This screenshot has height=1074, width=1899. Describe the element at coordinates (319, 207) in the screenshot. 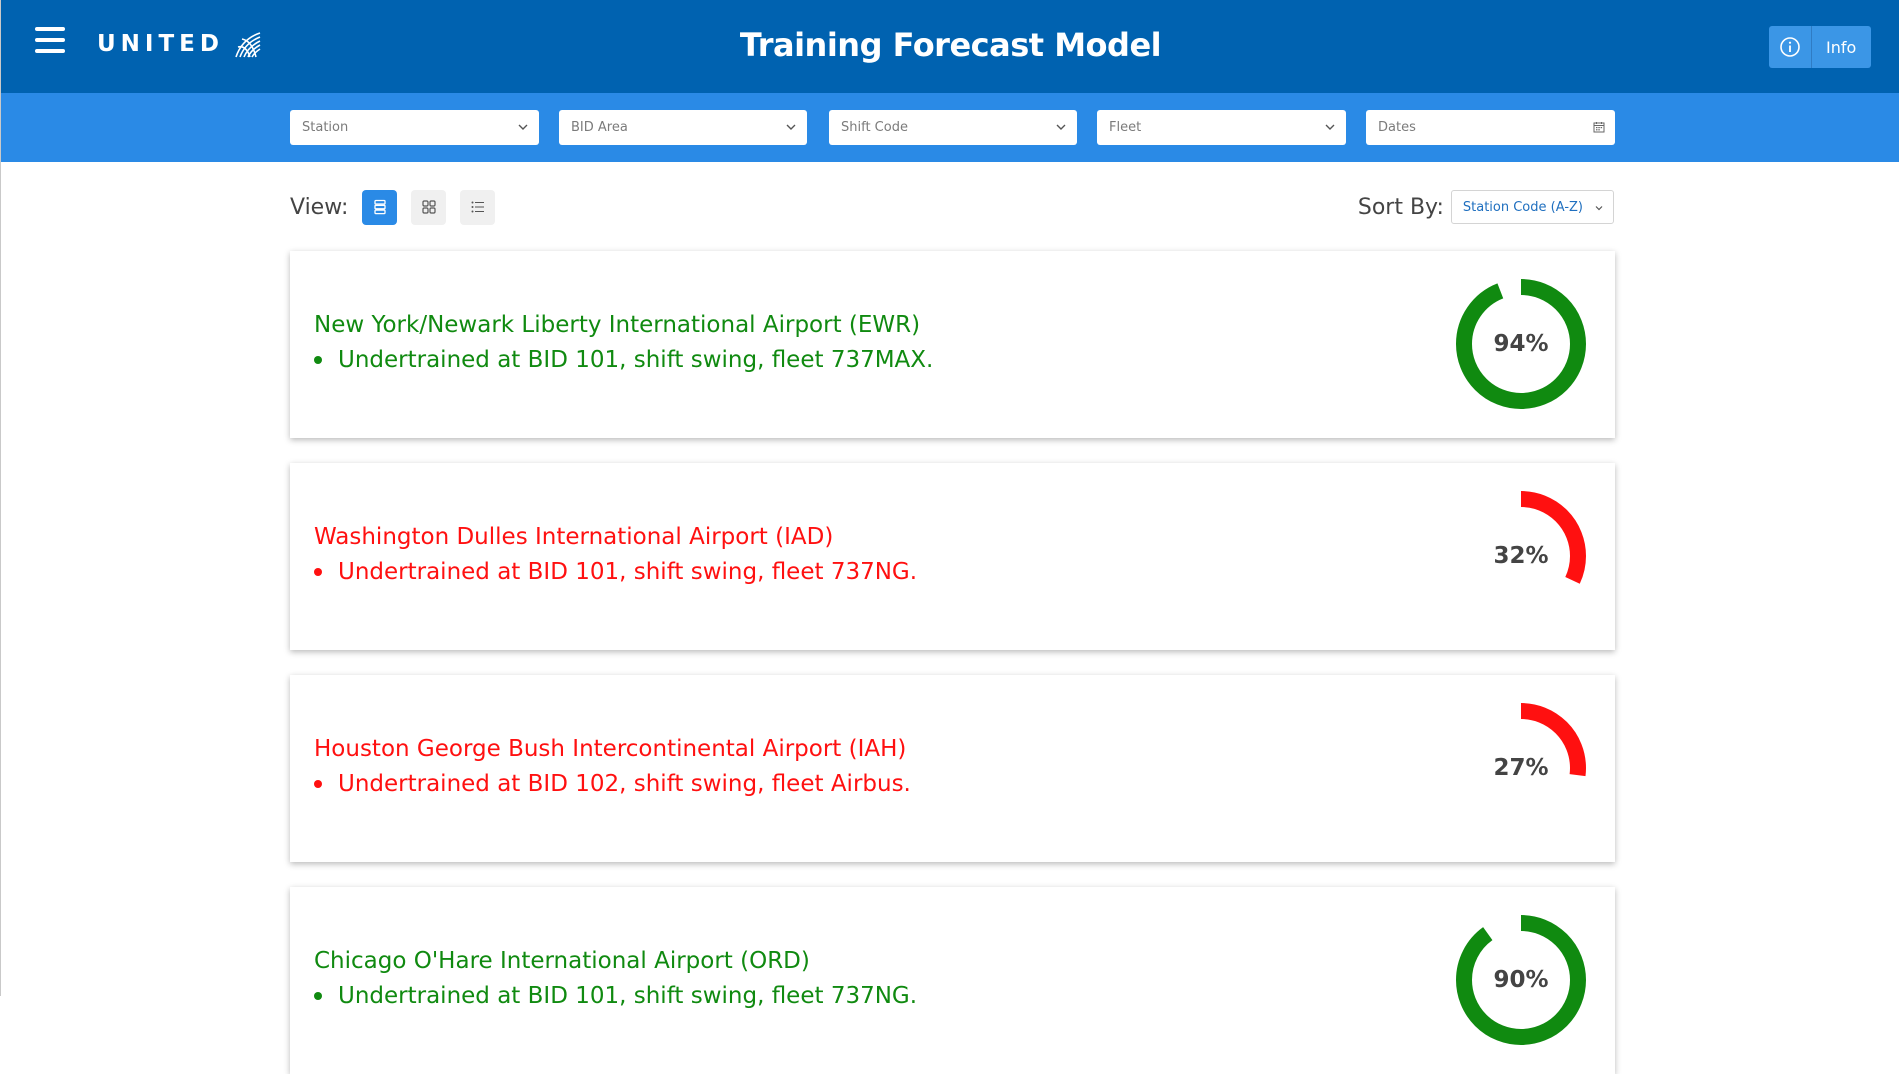

I see `view-label: View:` at that location.